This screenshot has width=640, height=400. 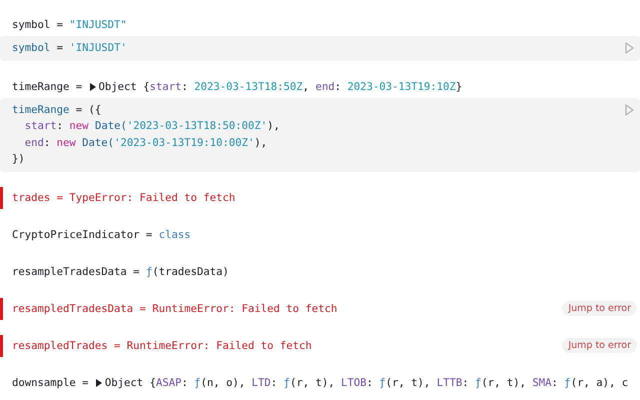 What do you see at coordinates (162, 346) in the screenshot?
I see `error-message: resampledTrades = RuntimeError: Failed to fetch` at bounding box center [162, 346].